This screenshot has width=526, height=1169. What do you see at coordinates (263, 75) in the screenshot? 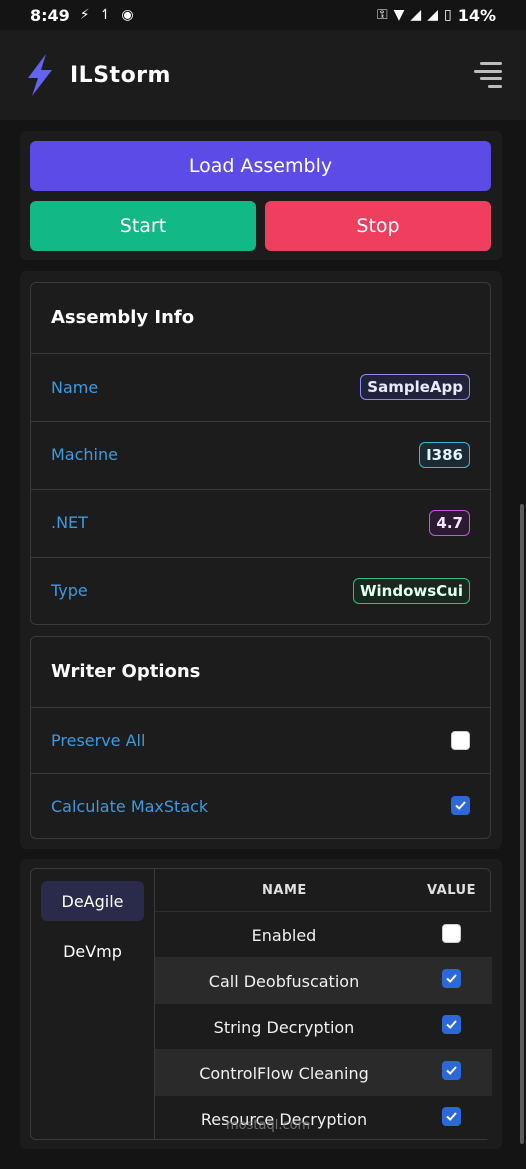
I see `app-header: ILStorm` at bounding box center [263, 75].